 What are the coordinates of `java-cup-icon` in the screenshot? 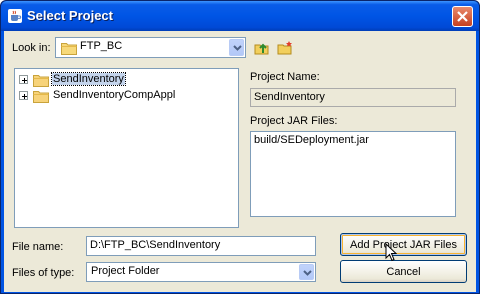 It's located at (15, 16).